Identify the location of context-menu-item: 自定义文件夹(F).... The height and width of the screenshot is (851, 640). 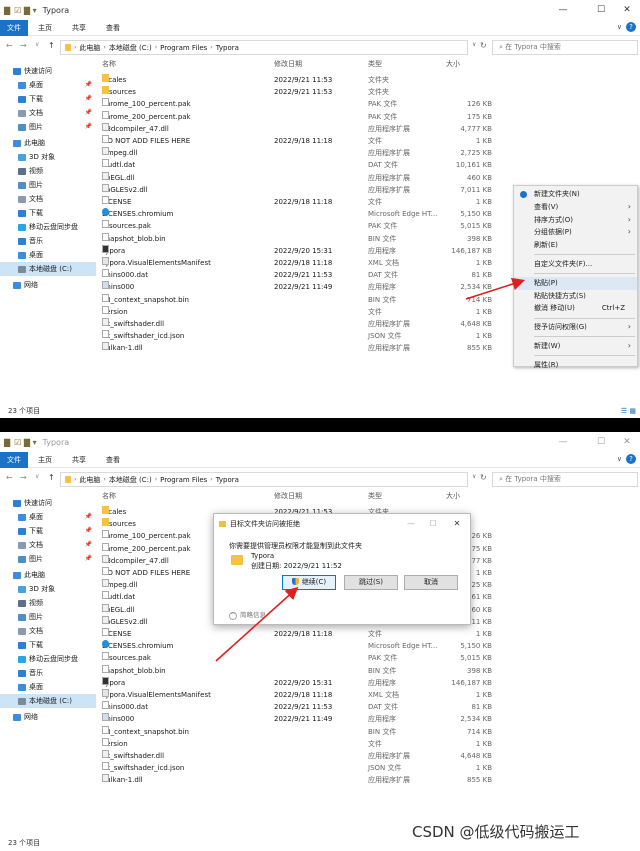
(575, 264).